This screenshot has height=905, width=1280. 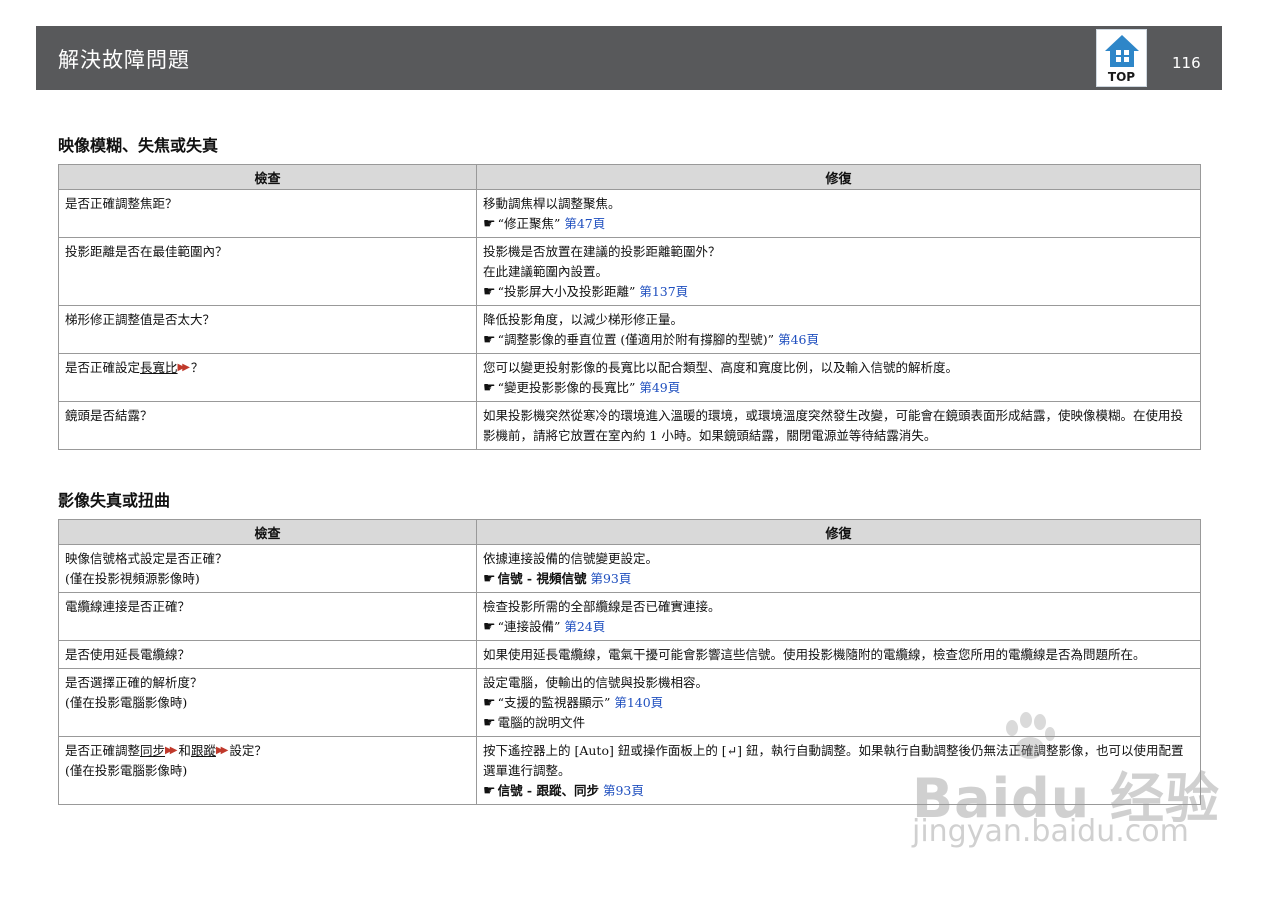 What do you see at coordinates (541, 722) in the screenshot?
I see `reference-title: 電腦的說明文件` at bounding box center [541, 722].